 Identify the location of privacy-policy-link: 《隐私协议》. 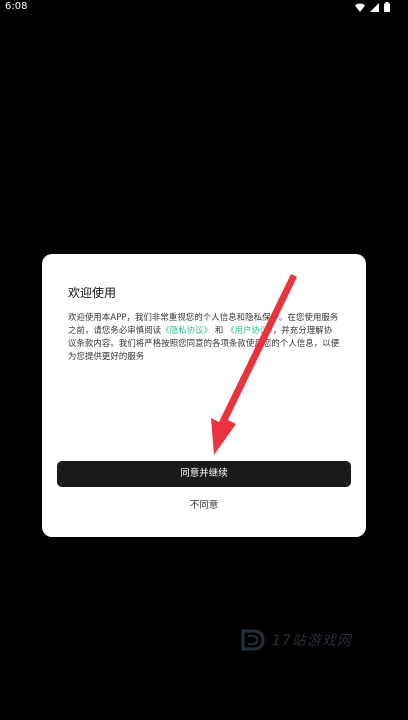
(186, 330).